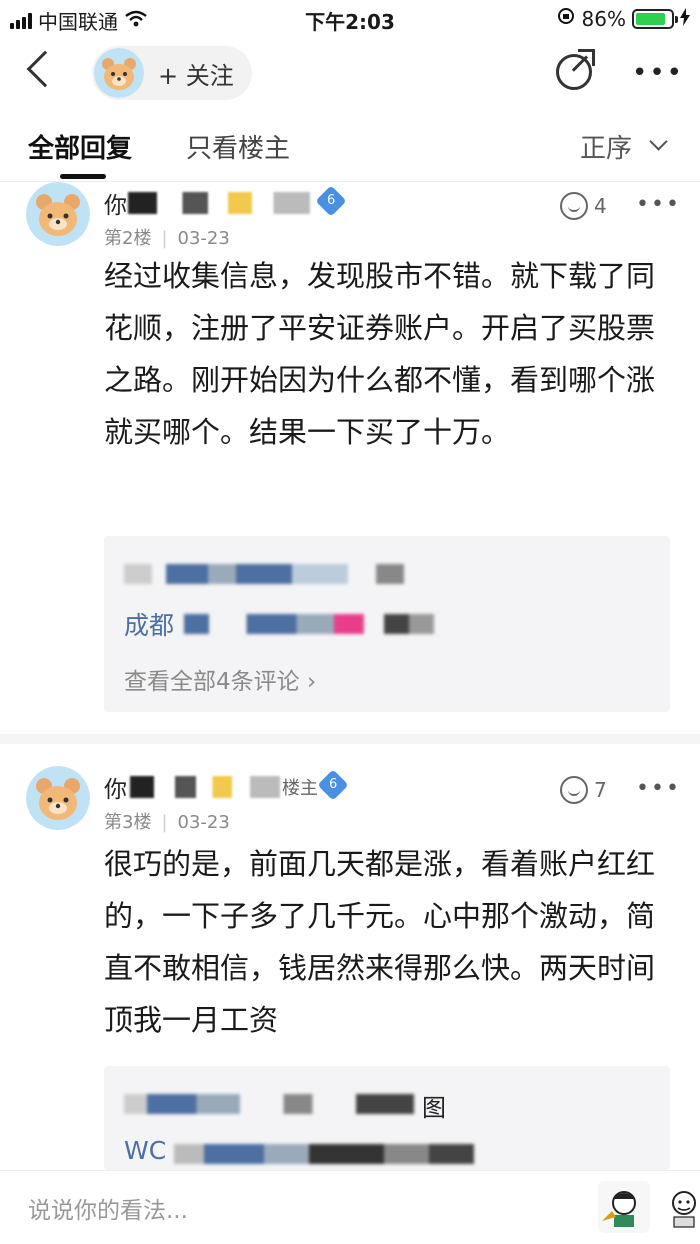 This screenshot has width=700, height=1244. Describe the element at coordinates (196, 73) in the screenshot. I see `follow-button: + 关注` at that location.